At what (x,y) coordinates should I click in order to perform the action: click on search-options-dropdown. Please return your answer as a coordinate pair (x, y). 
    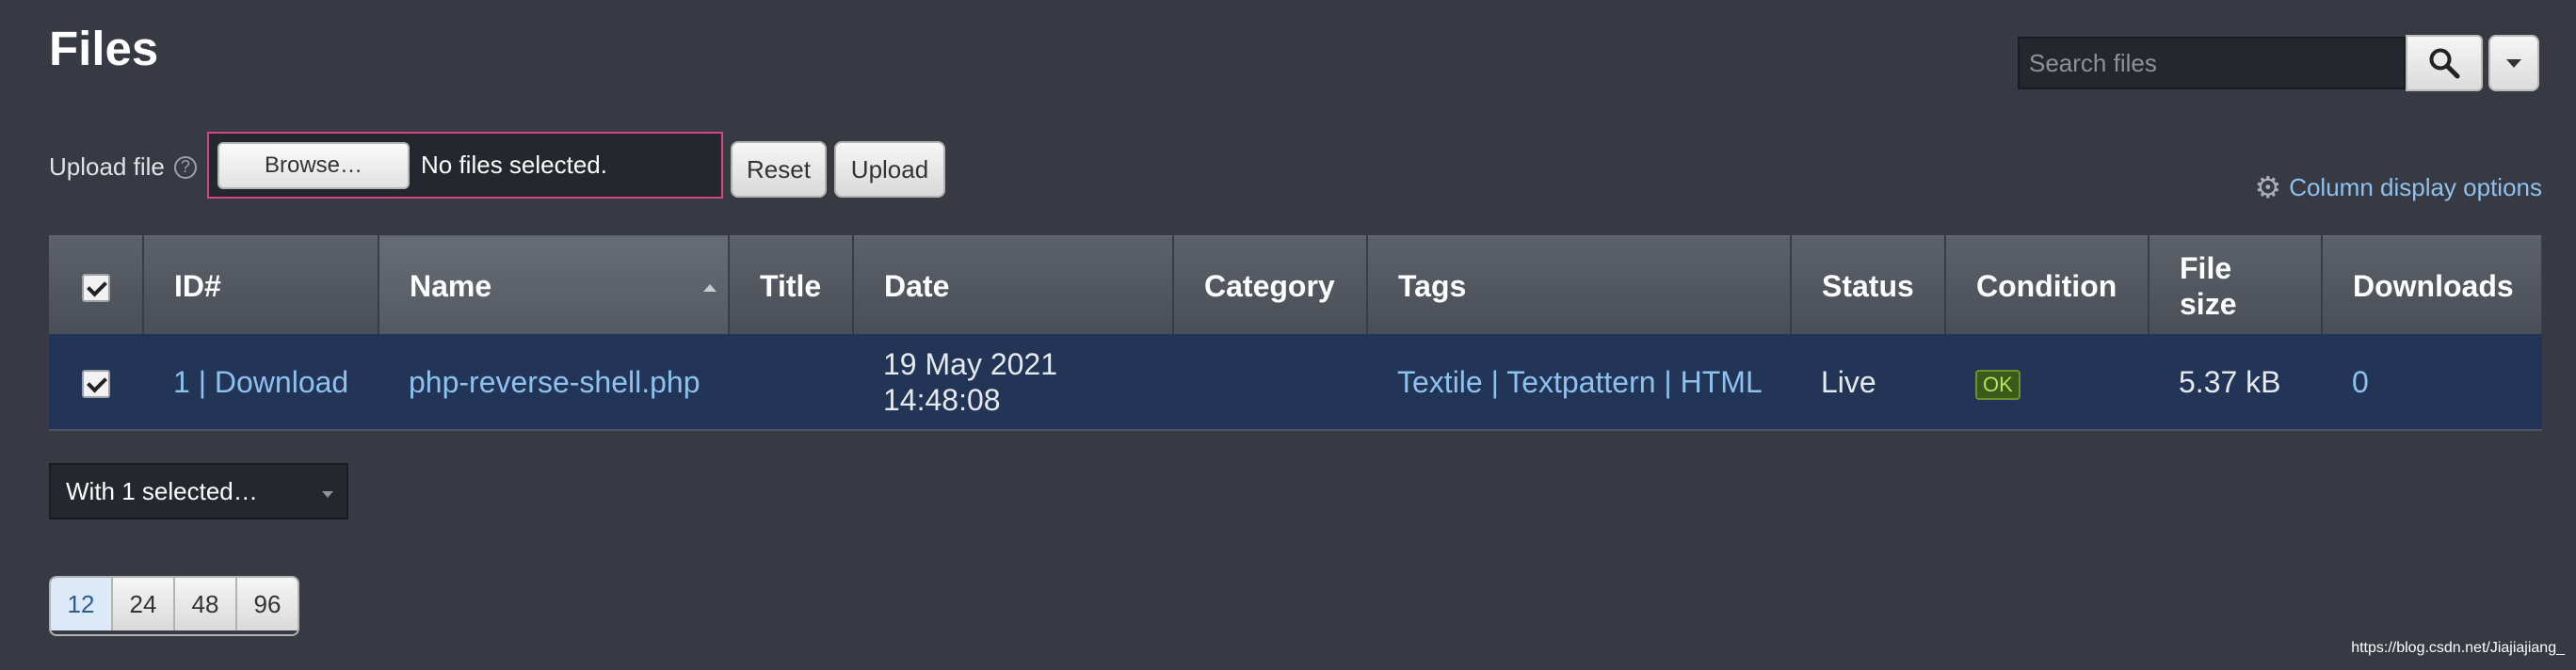
    Looking at the image, I should click on (2513, 63).